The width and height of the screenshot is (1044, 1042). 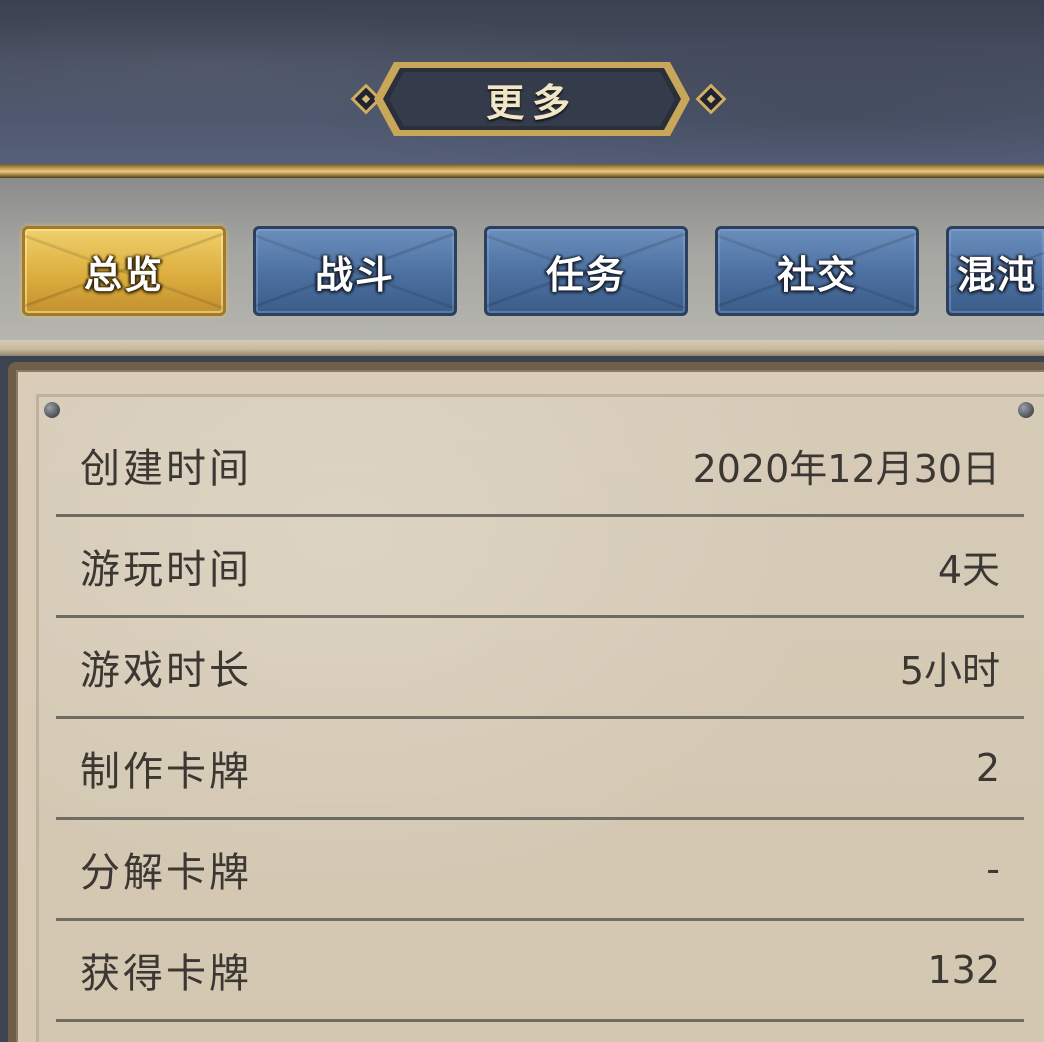 I want to click on stat-row-cards-disenchanted: 分解卡牌 -, so click(x=540, y=870).